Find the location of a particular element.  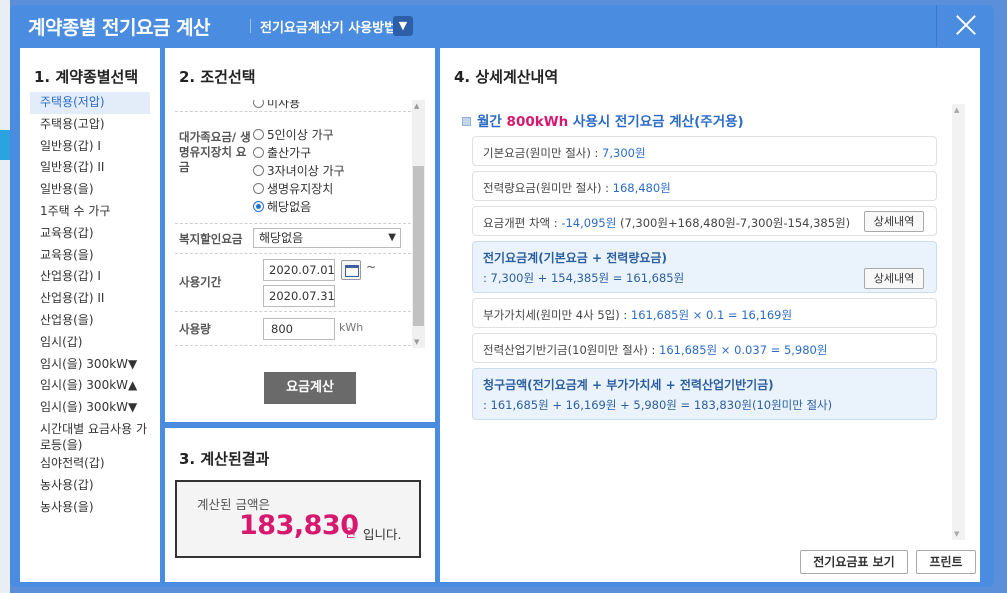

radio-label: 3자녀이상 가구 is located at coordinates (306, 171).